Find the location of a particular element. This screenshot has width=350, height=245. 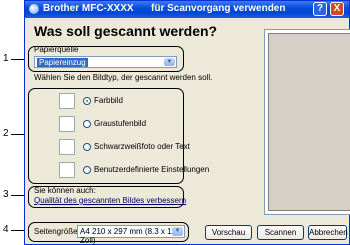

title-device: Brother MFC-XXXX is located at coordinates (88, 8).